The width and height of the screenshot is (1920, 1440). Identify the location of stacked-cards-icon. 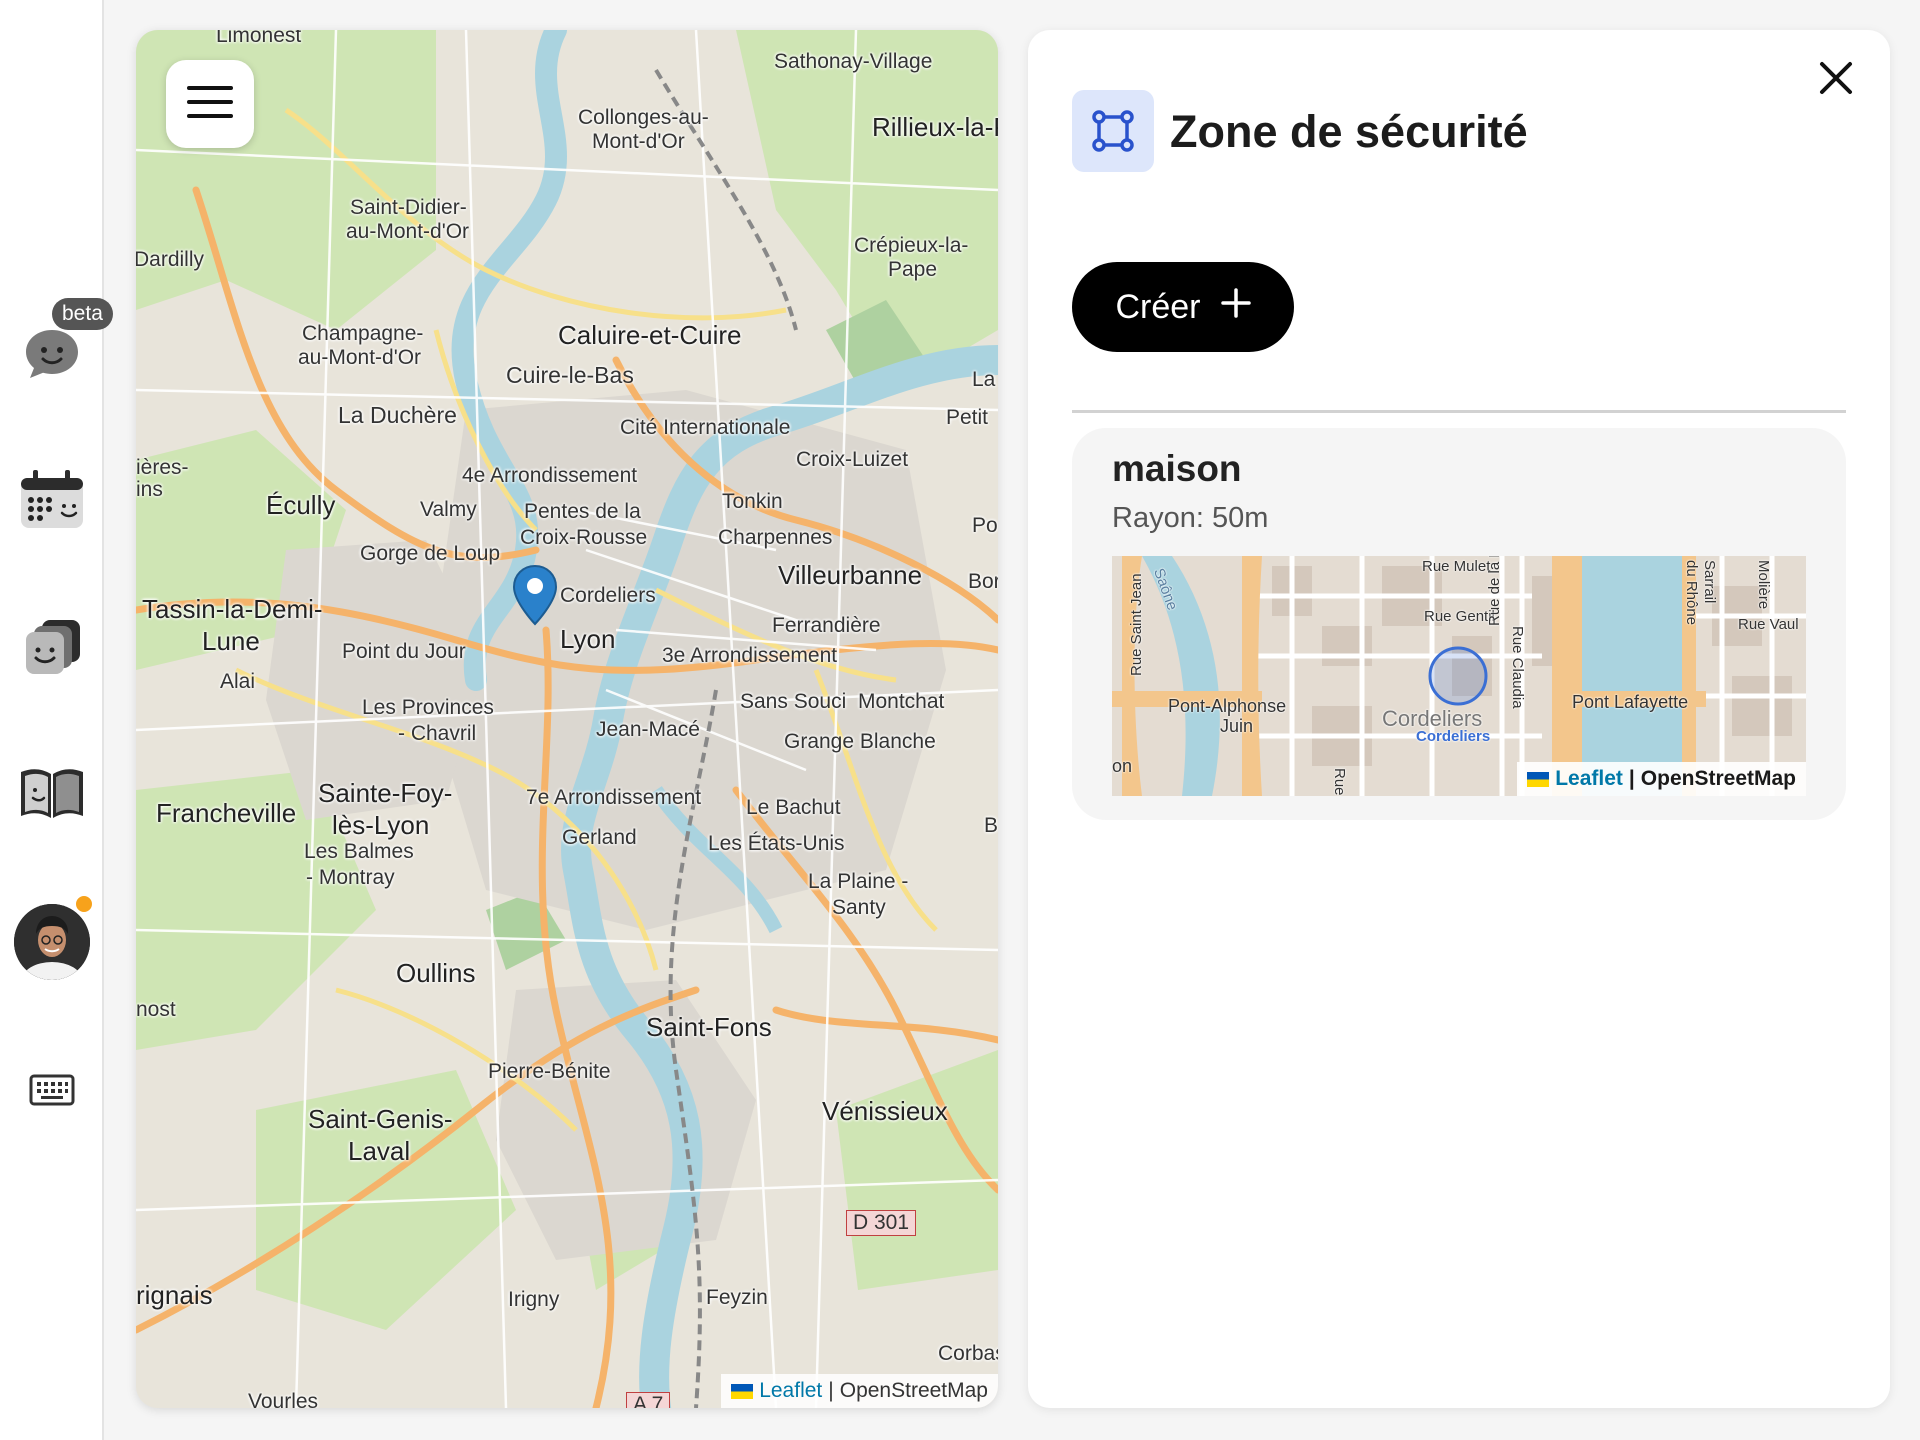
(52, 646).